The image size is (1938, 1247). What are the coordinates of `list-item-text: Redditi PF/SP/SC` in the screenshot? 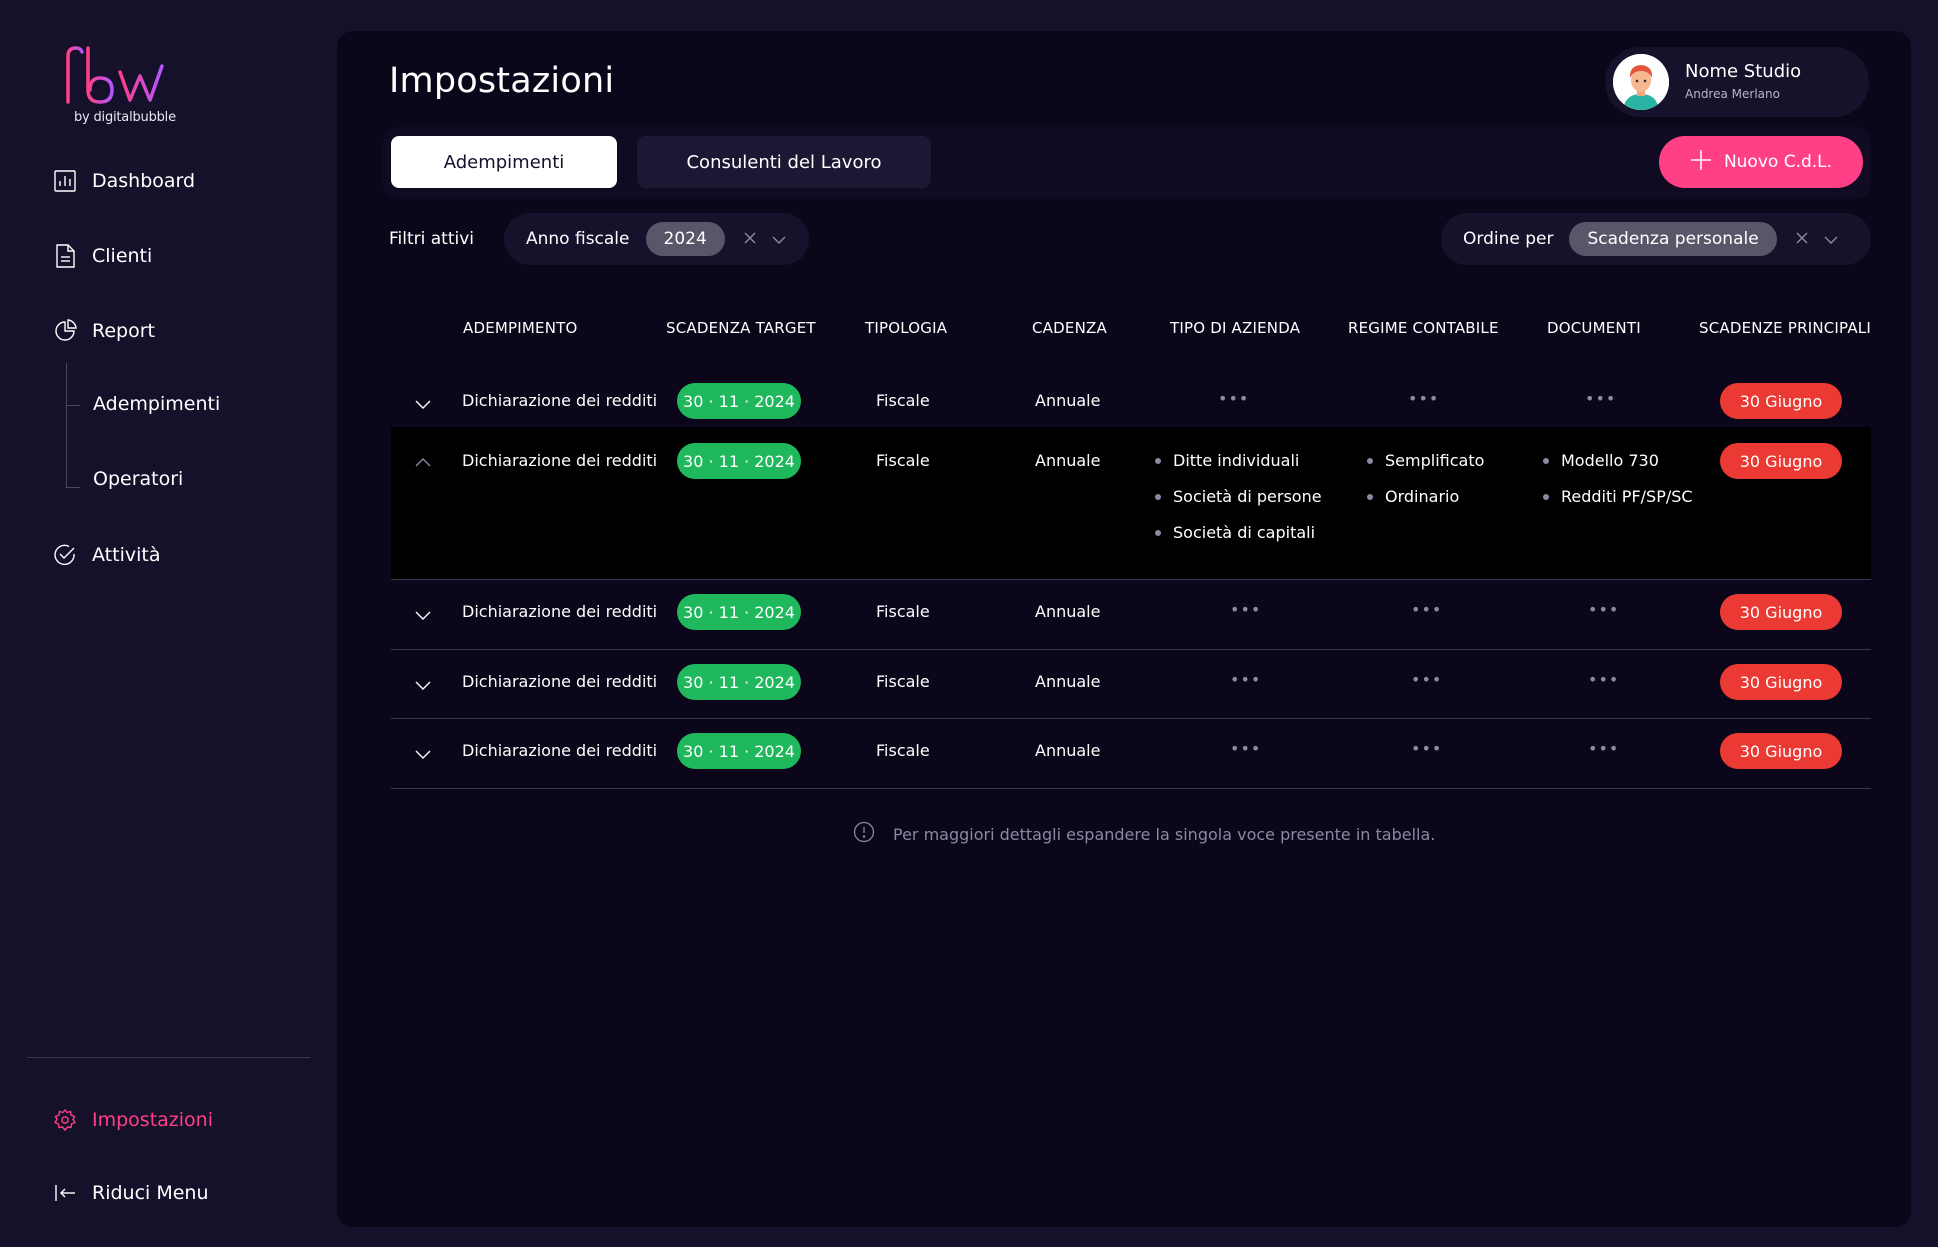 It's located at (1627, 496).